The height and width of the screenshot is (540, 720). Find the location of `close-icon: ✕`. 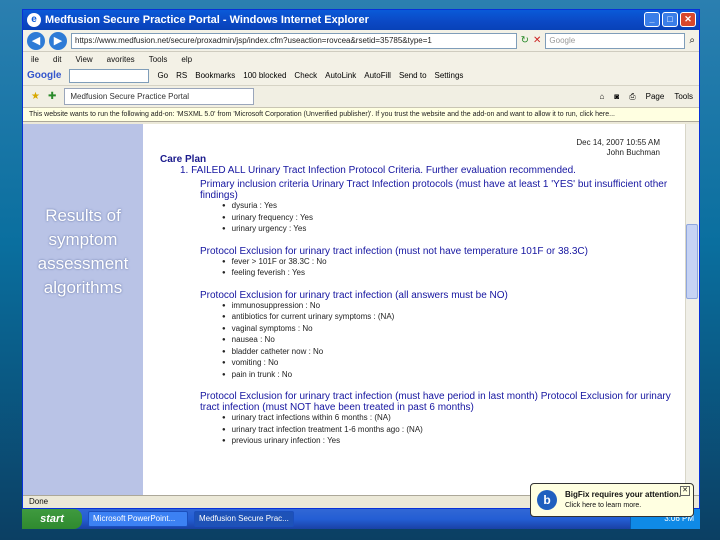

close-icon: ✕ is located at coordinates (685, 491).